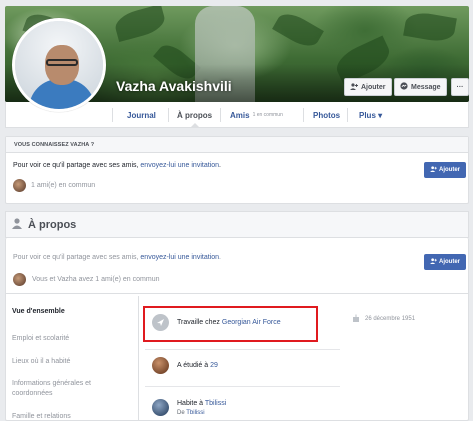 Image resolution: width=473 pixels, height=421 pixels. I want to click on sidebar-item-contact-info: Informations générales et coordonnées, so click(67, 389).